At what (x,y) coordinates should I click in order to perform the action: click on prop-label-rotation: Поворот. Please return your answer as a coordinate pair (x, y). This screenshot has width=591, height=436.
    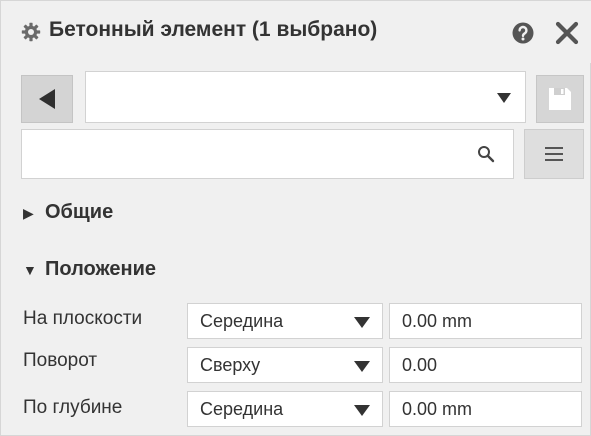
    Looking at the image, I should click on (60, 360).